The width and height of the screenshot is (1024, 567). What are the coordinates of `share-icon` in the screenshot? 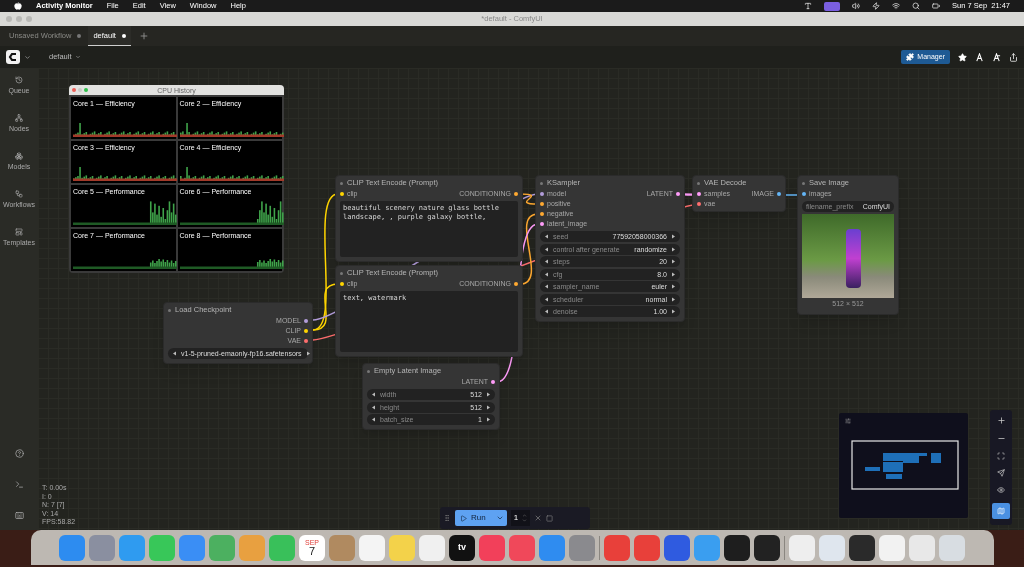 It's located at (1013, 57).